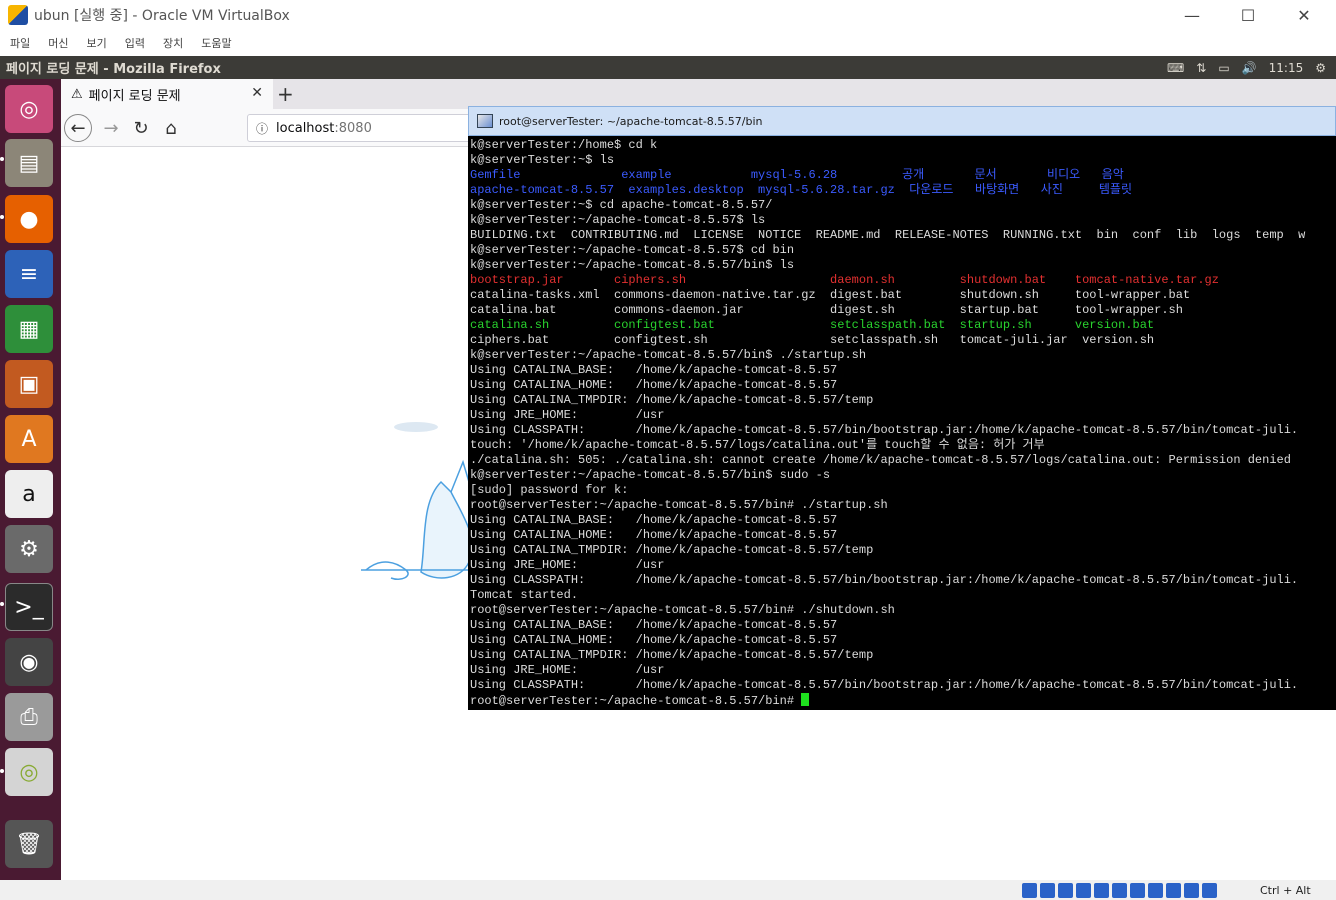 The height and width of the screenshot is (900, 1336). Describe the element at coordinates (141, 128) in the screenshot. I see `reload-button: ↻` at that location.